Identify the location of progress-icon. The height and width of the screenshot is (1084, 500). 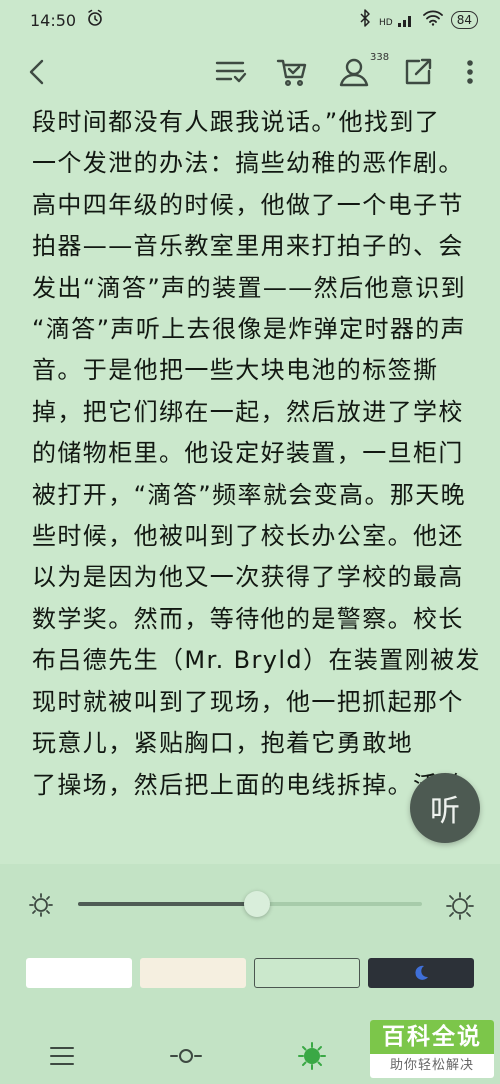
(186, 1056).